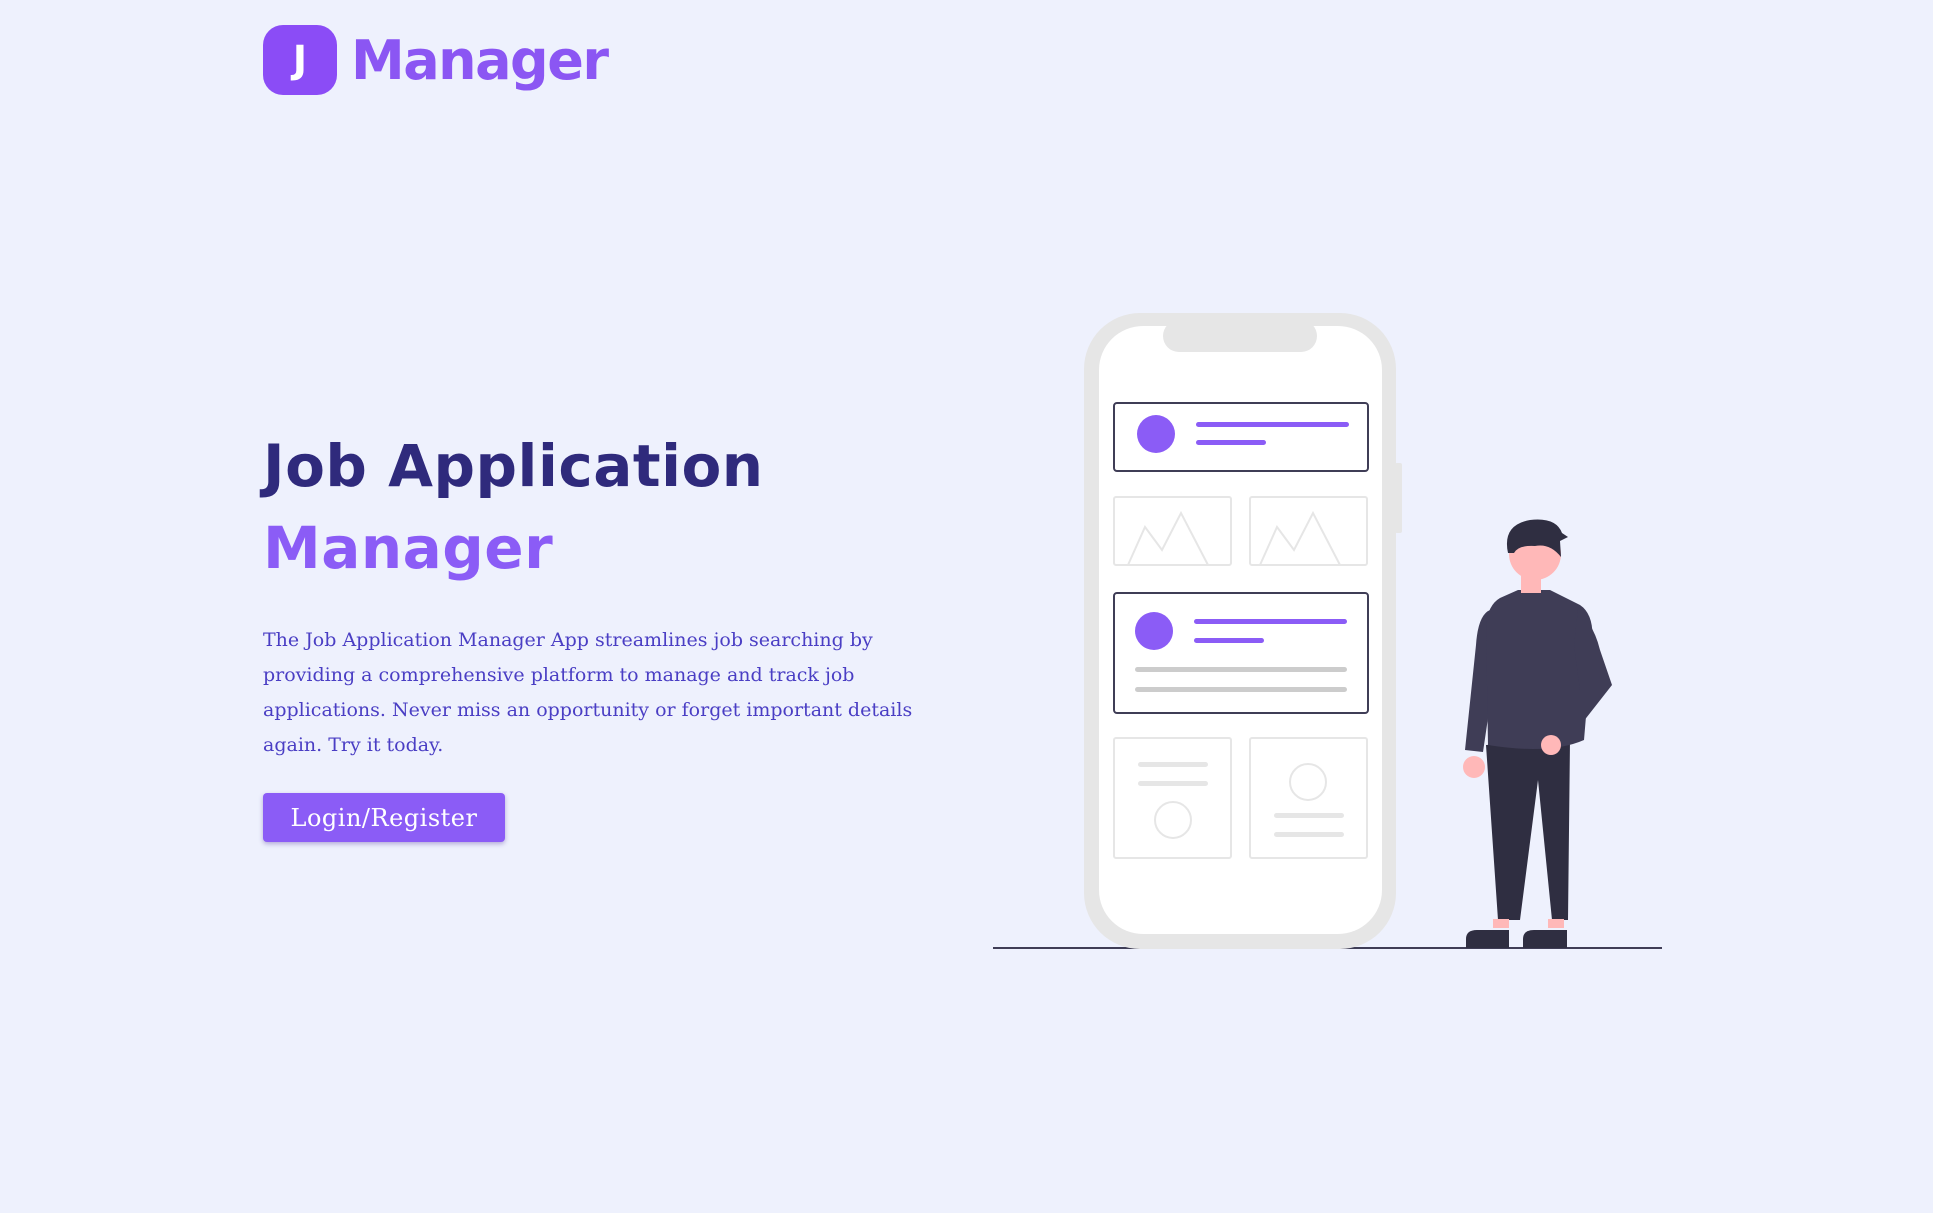  I want to click on image-placeholder-left, so click(1172, 531).